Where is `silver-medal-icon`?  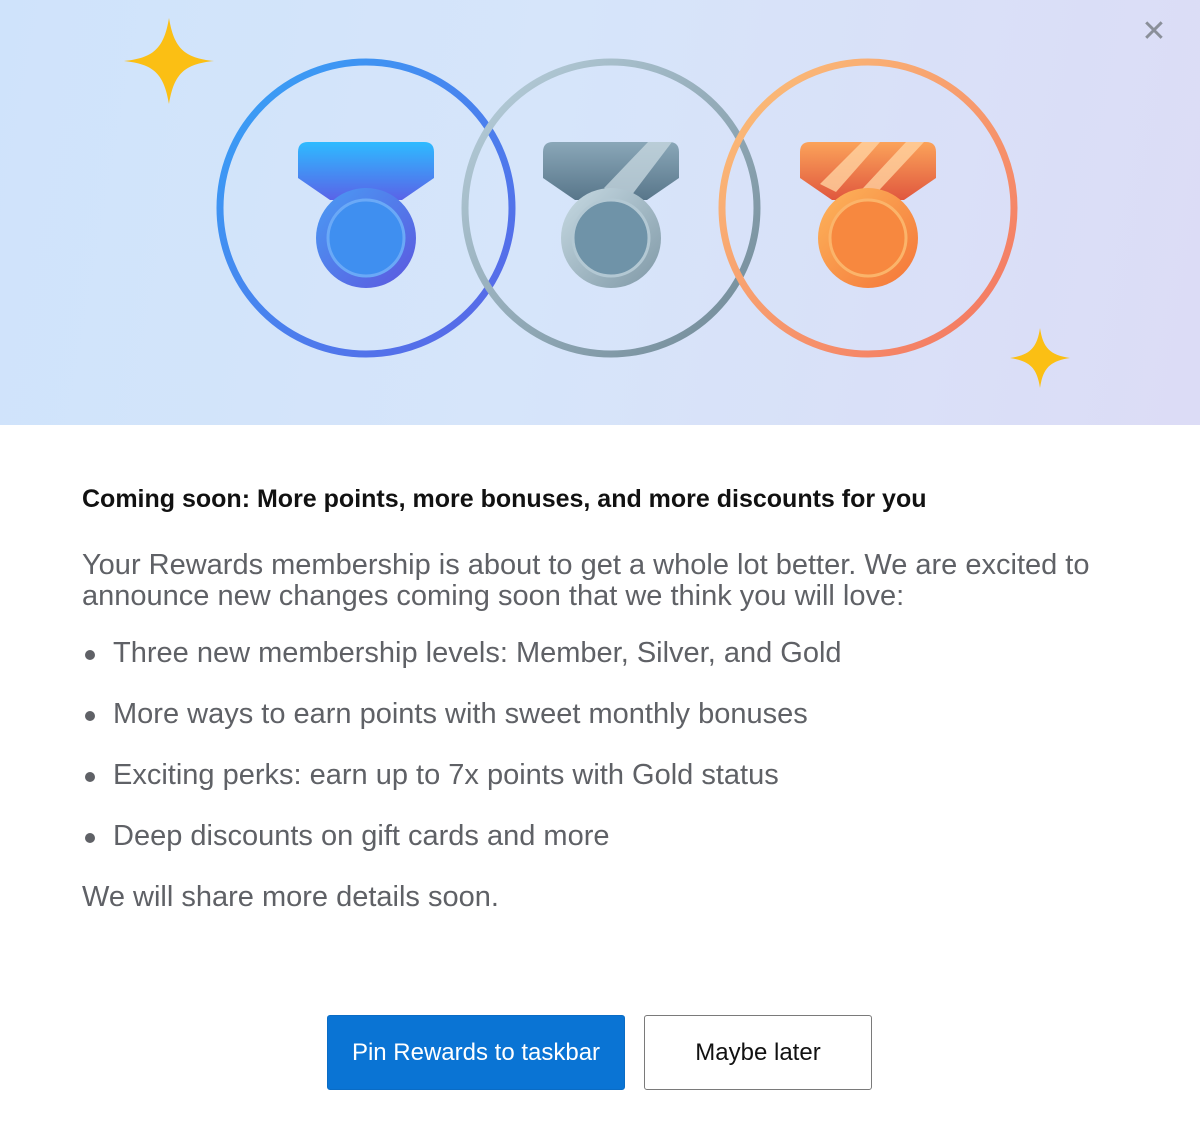
silver-medal-icon is located at coordinates (611, 215).